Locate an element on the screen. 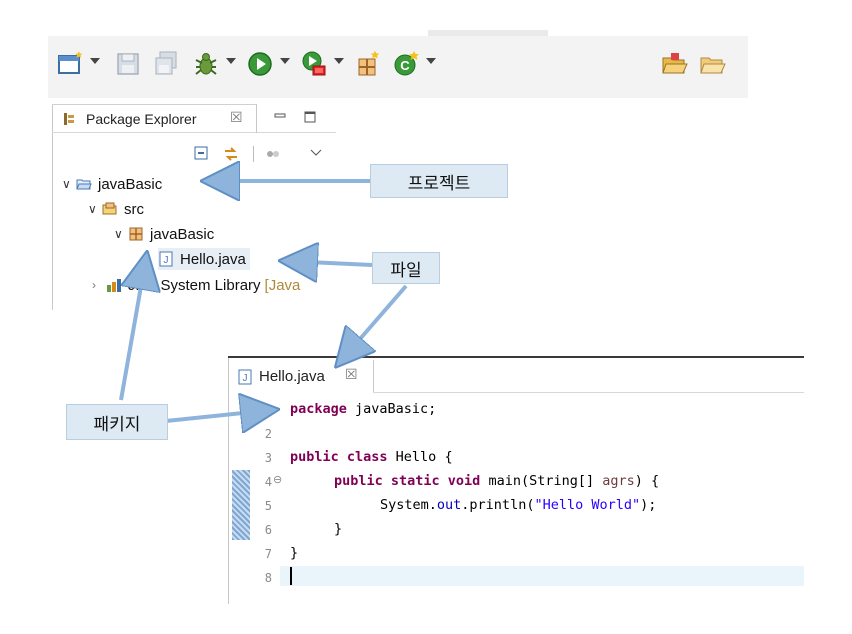  line-number: 6 is located at coordinates (268, 530).